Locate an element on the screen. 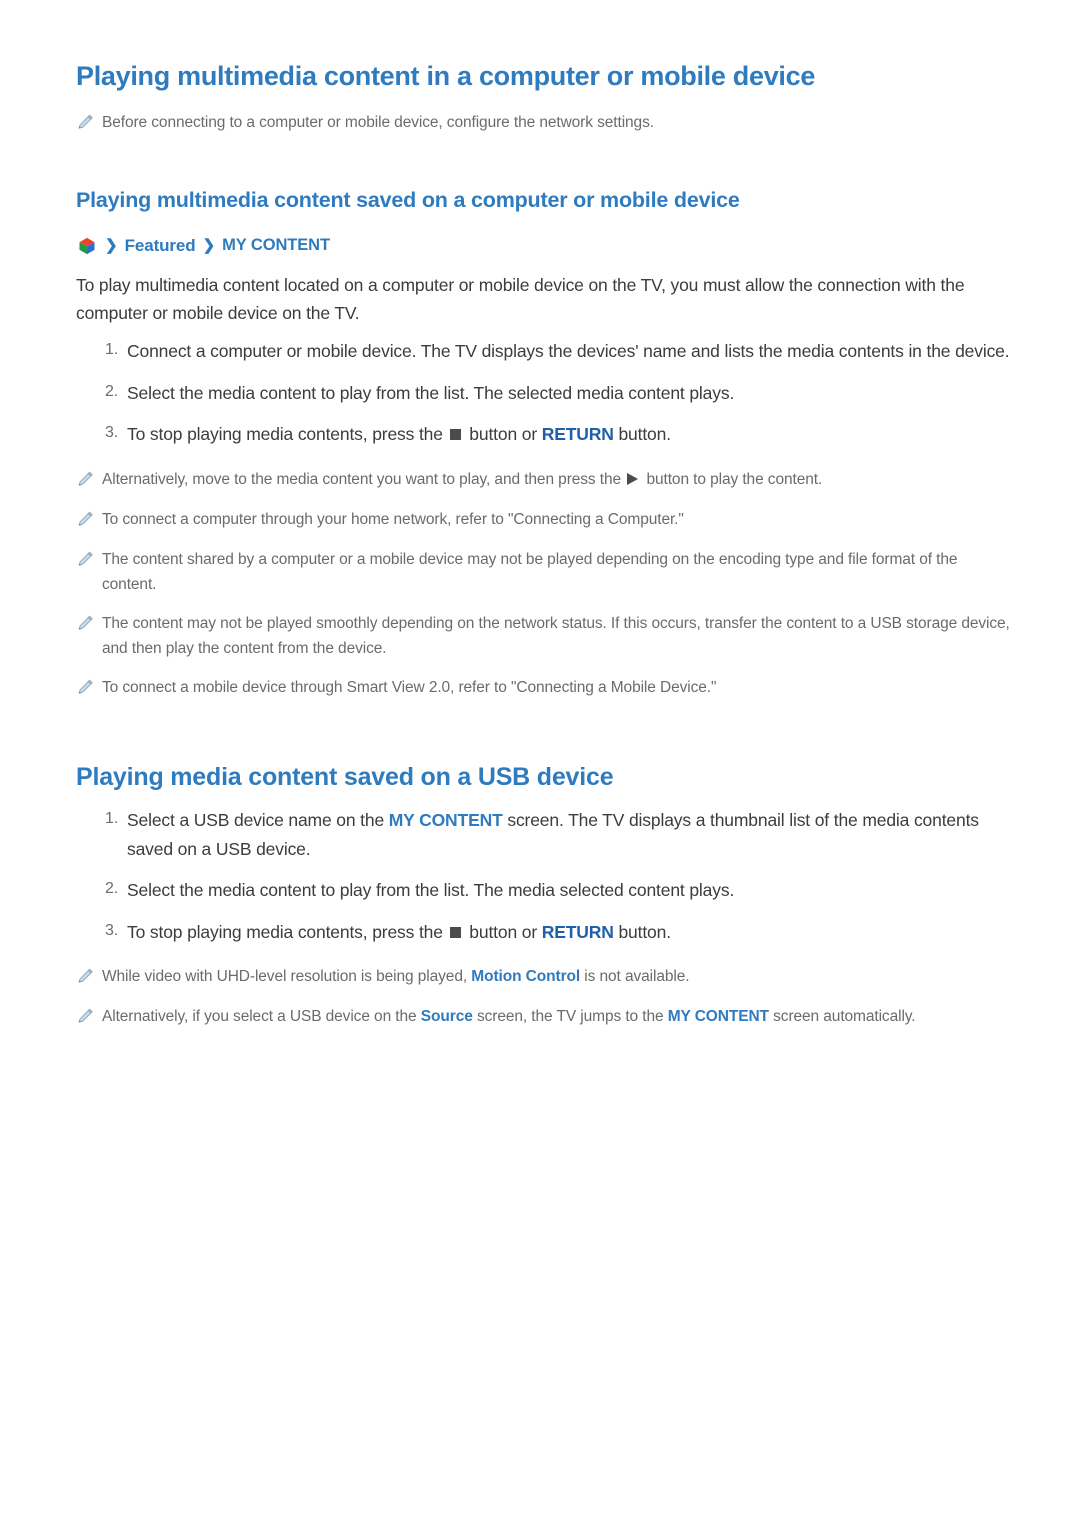 The height and width of the screenshot is (1527, 1080). note-text-suffix: screen automatically. is located at coordinates (844, 1017).